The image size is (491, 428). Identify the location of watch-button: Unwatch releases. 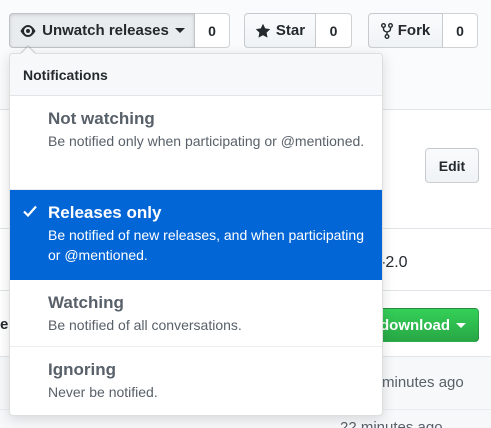
(102, 30).